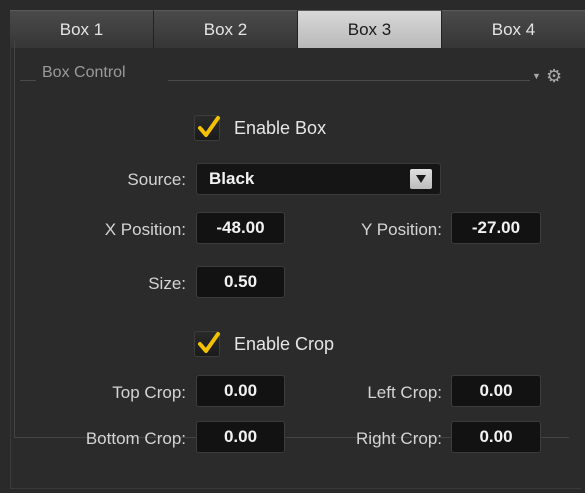  I want to click on source-value: Black, so click(232, 178).